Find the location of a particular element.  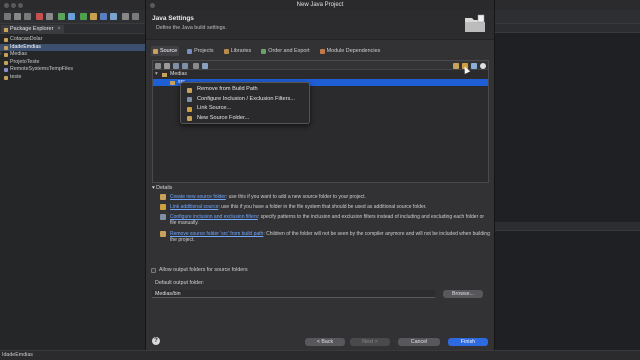

cancel-button: Cancel is located at coordinates (419, 342).